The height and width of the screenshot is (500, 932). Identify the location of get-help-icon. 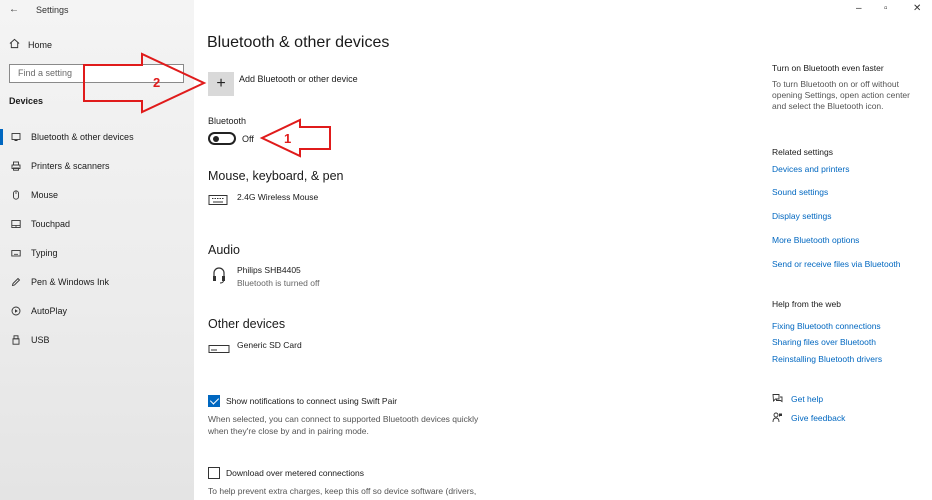
(777, 399).